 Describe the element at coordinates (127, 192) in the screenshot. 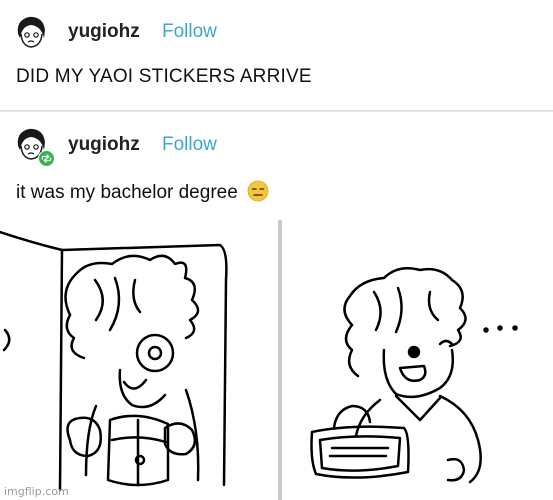

I see `post-text-content: it was my bachelor degree` at that location.